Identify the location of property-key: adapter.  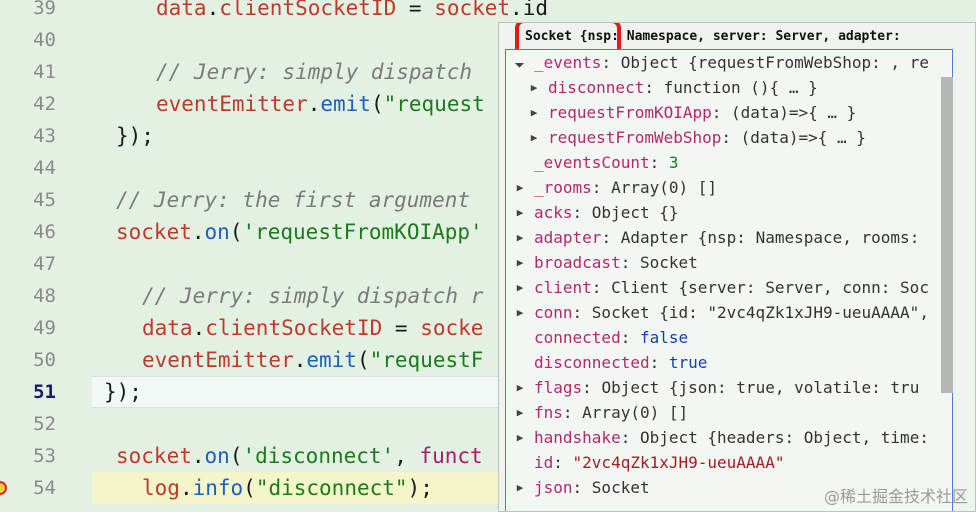
(568, 237).